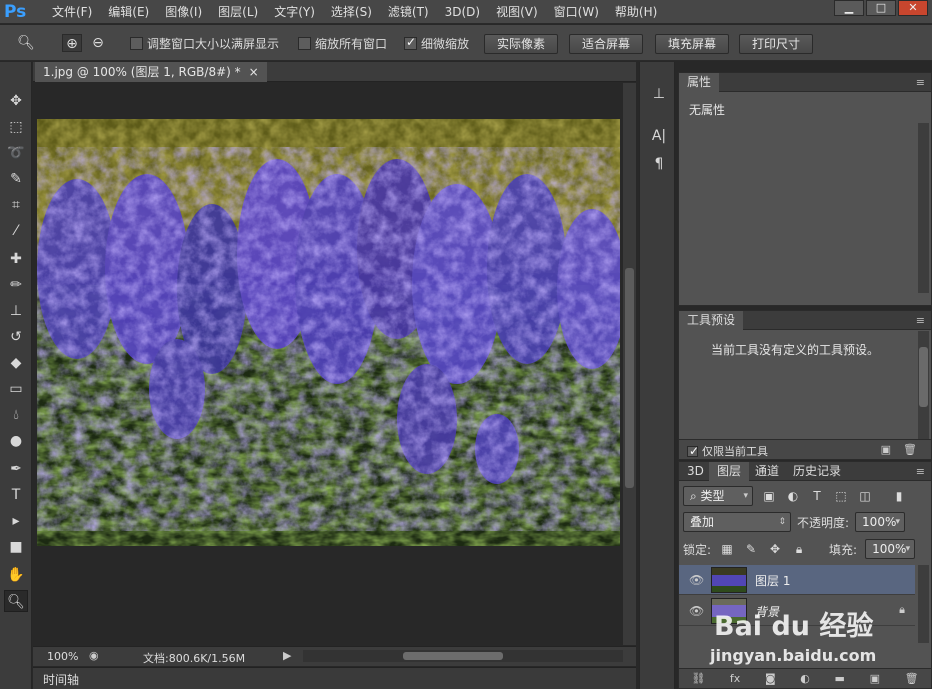 This screenshot has width=932, height=689. Describe the element at coordinates (711, 320) in the screenshot. I see `tool-presets-tab: 工具预设` at that location.